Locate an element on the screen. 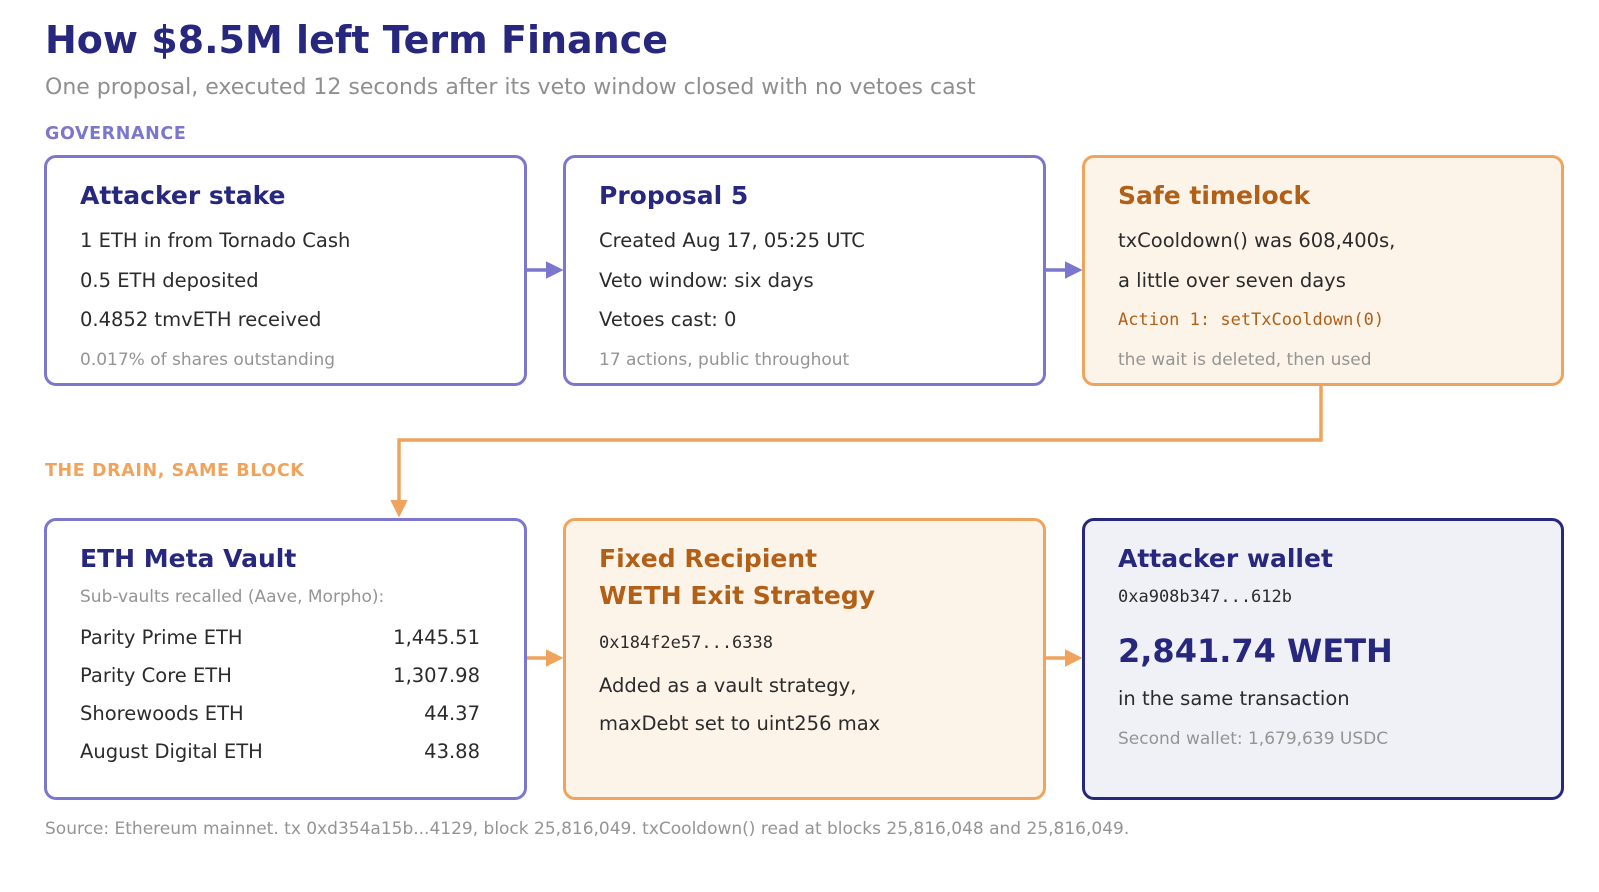 The width and height of the screenshot is (1599, 892). vault-row: Shorewoods ETH 44.37 is located at coordinates (280, 714).